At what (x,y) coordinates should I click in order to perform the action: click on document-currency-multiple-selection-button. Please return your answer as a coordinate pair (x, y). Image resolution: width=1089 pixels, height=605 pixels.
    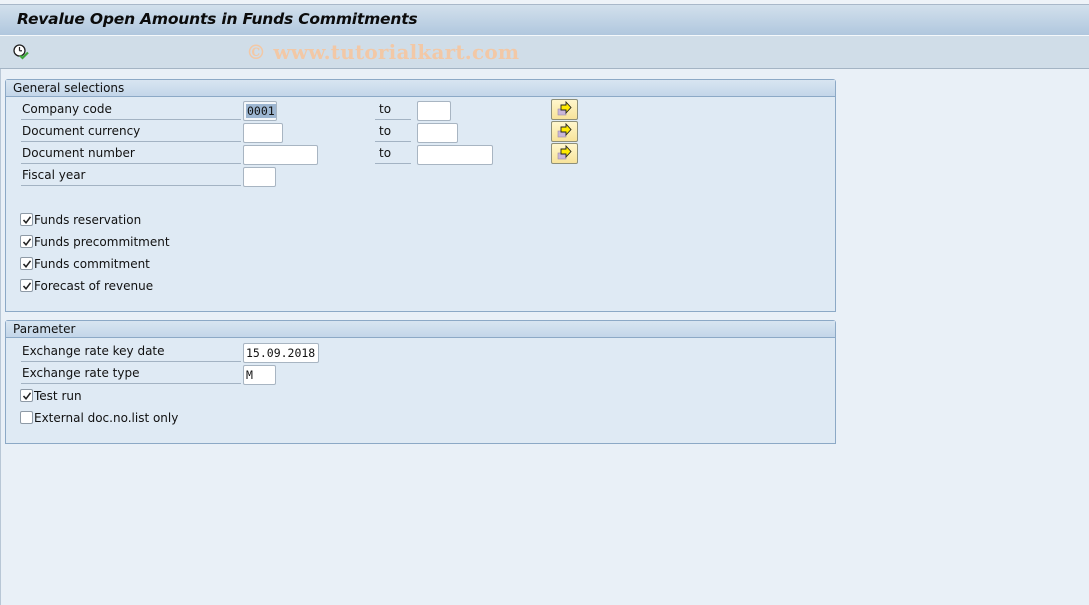
    Looking at the image, I should click on (564, 131).